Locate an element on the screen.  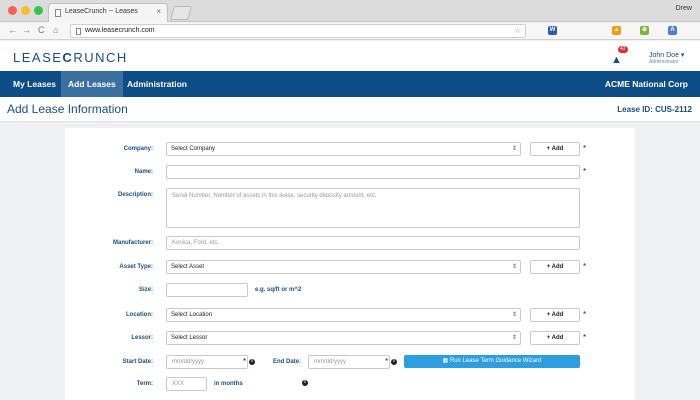
user-role: Administrator is located at coordinates (664, 62).